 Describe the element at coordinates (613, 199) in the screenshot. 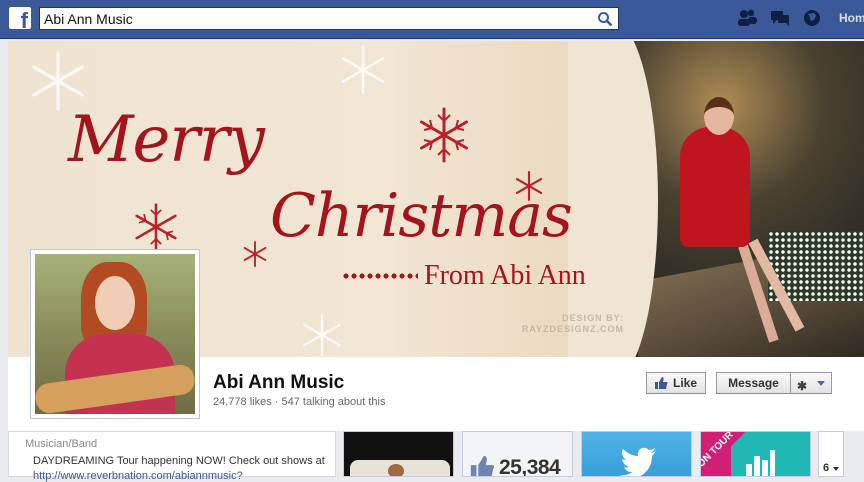

I see `cover-divider-curve` at that location.